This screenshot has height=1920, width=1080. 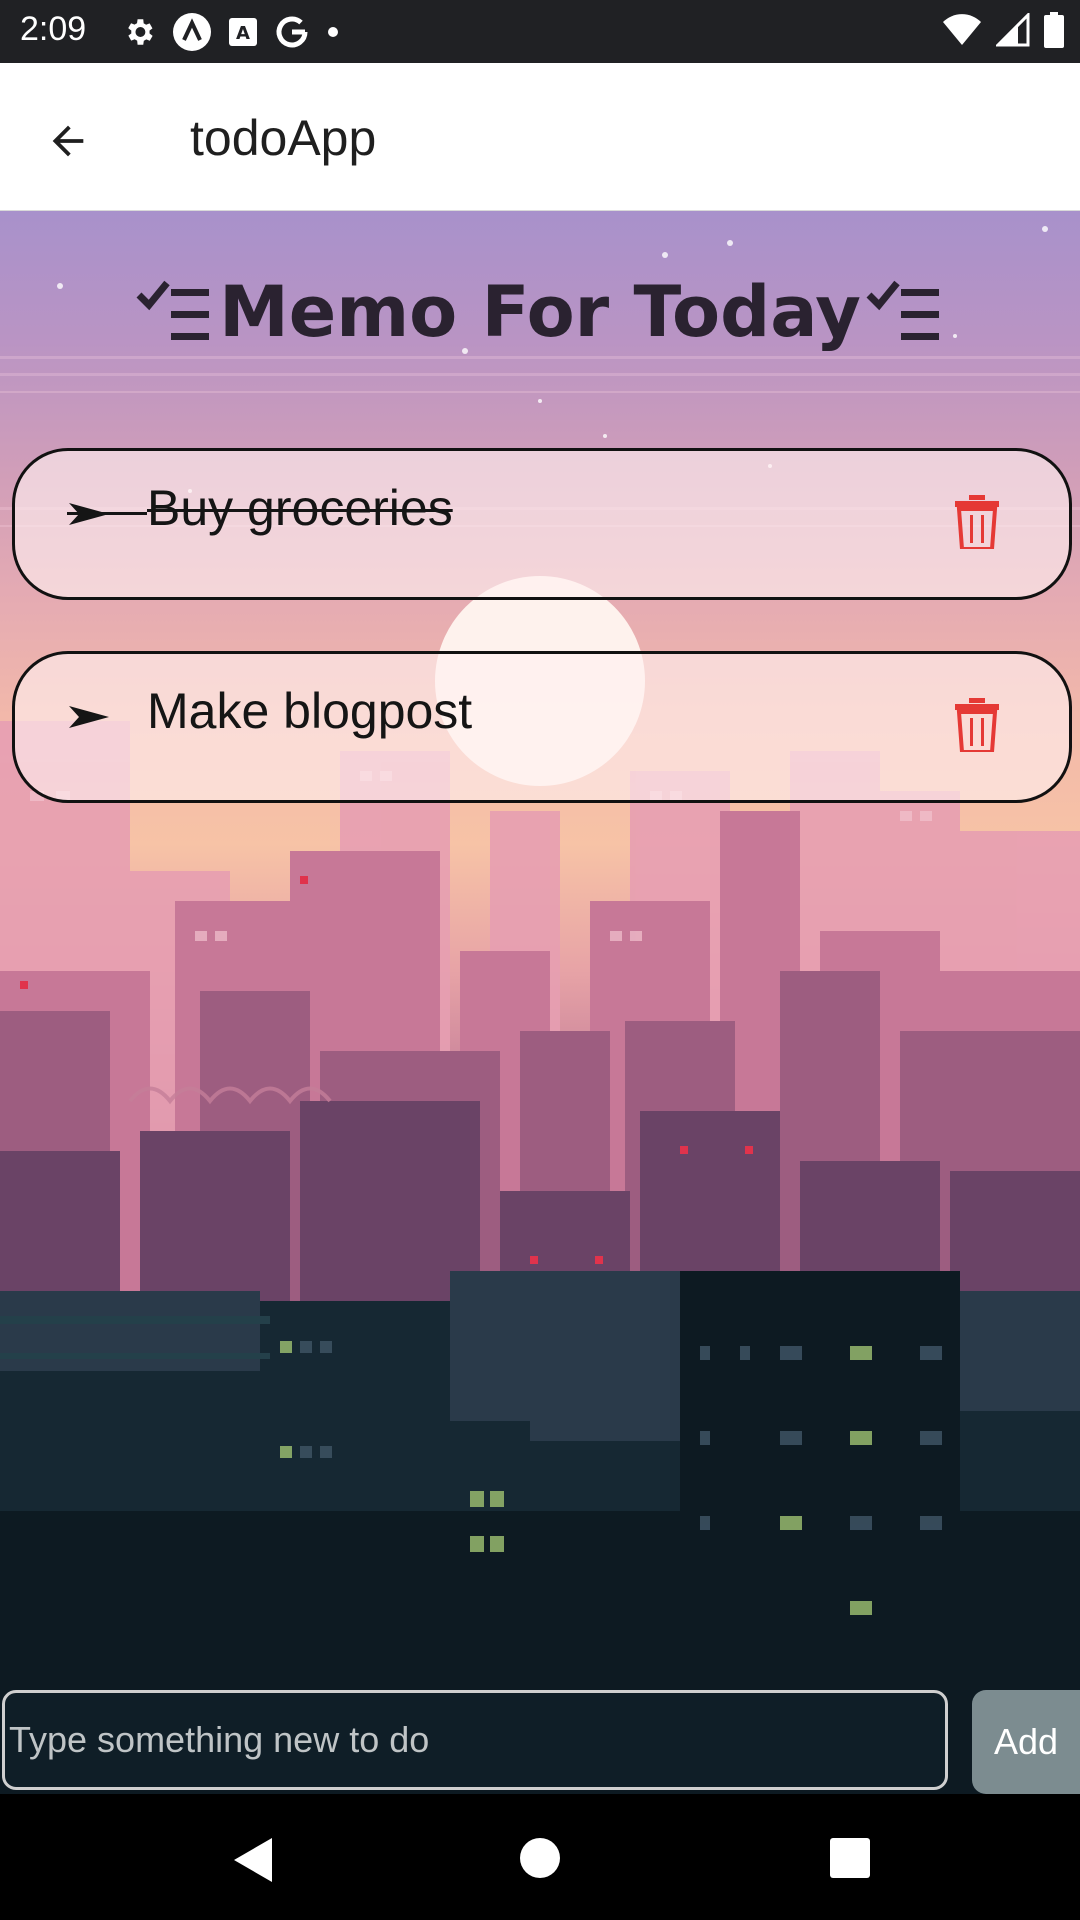 I want to click on page-heading: Memo For Today, so click(x=540, y=312).